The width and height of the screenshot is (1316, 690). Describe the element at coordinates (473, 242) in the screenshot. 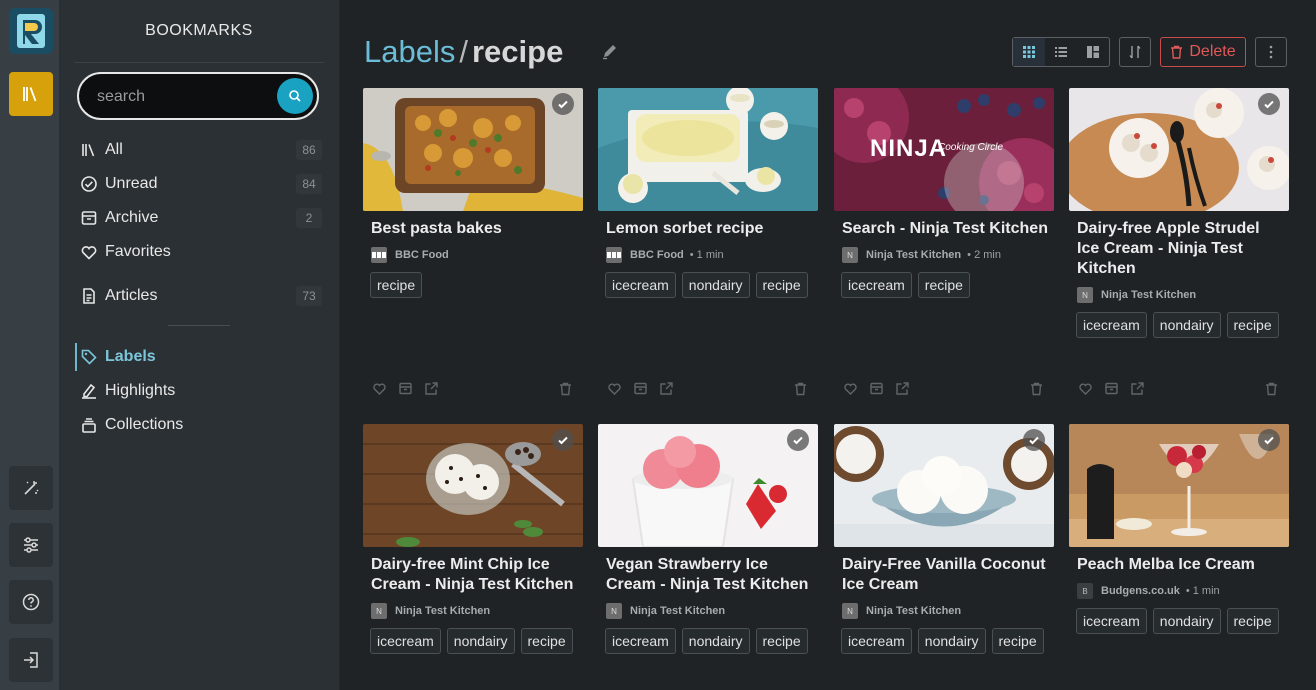

I see `bookmark-card: Best pasta bakes BBC Food recipe` at that location.